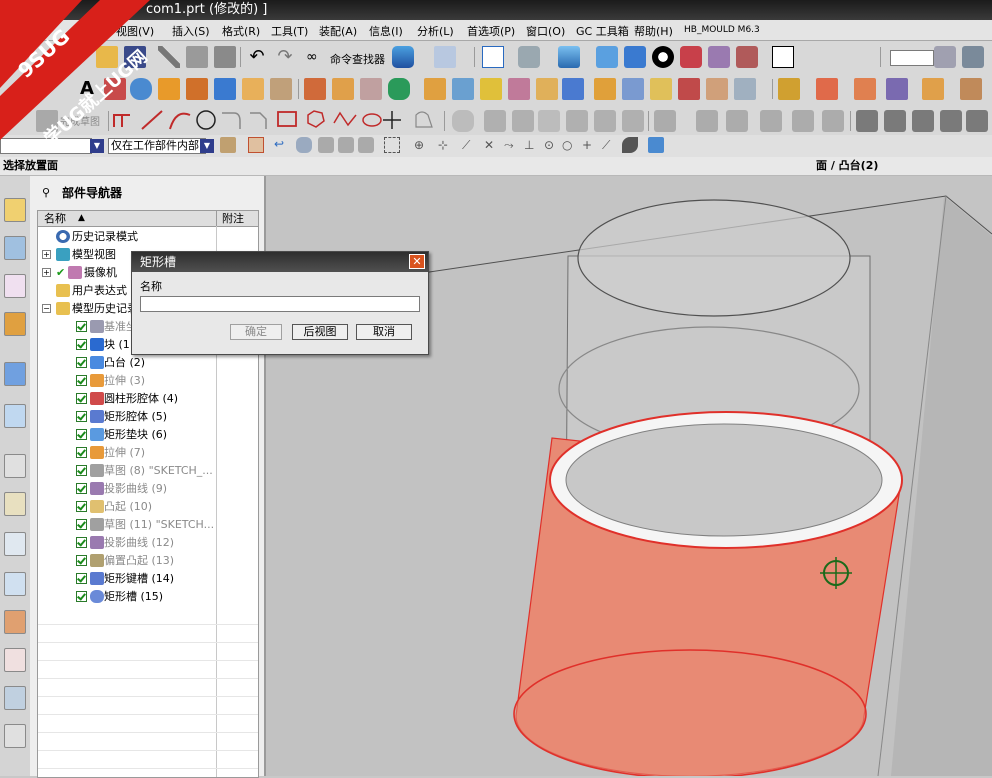 This screenshot has height=778, width=992. Describe the element at coordinates (157, 146) in the screenshot. I see `selection-scope-select: 仅在工作部件内部` at that location.